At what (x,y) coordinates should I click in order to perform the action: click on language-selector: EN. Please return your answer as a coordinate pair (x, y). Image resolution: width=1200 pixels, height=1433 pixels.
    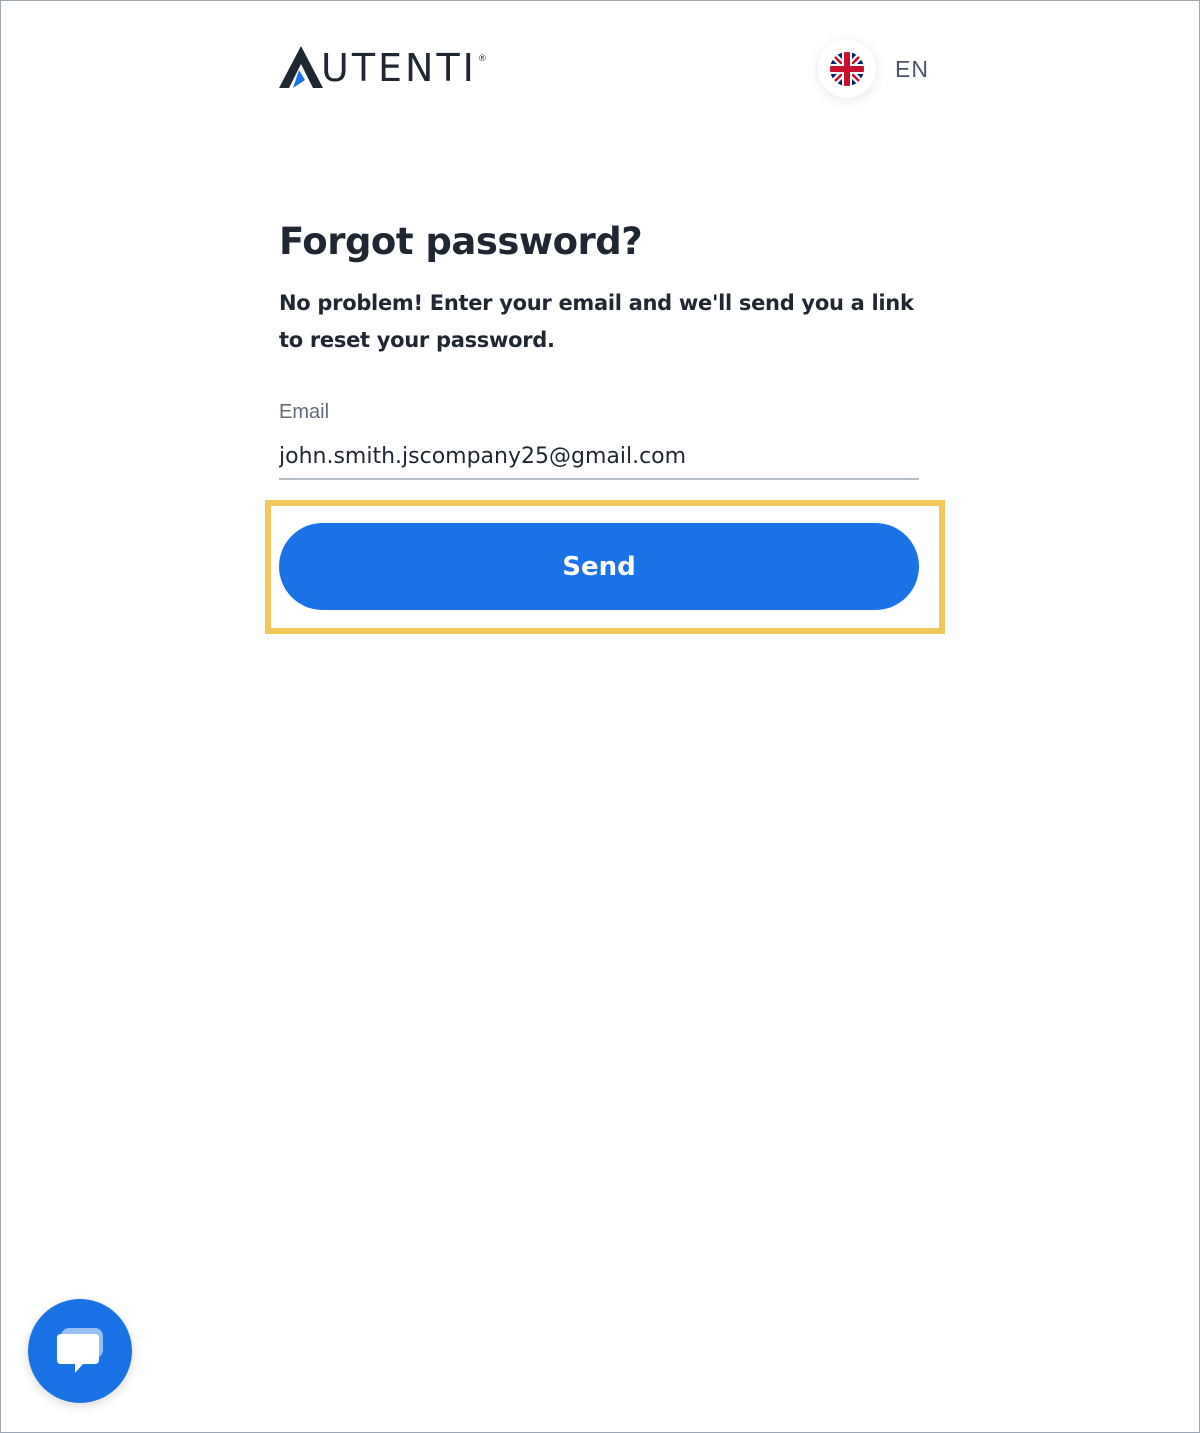
    Looking at the image, I should click on (873, 69).